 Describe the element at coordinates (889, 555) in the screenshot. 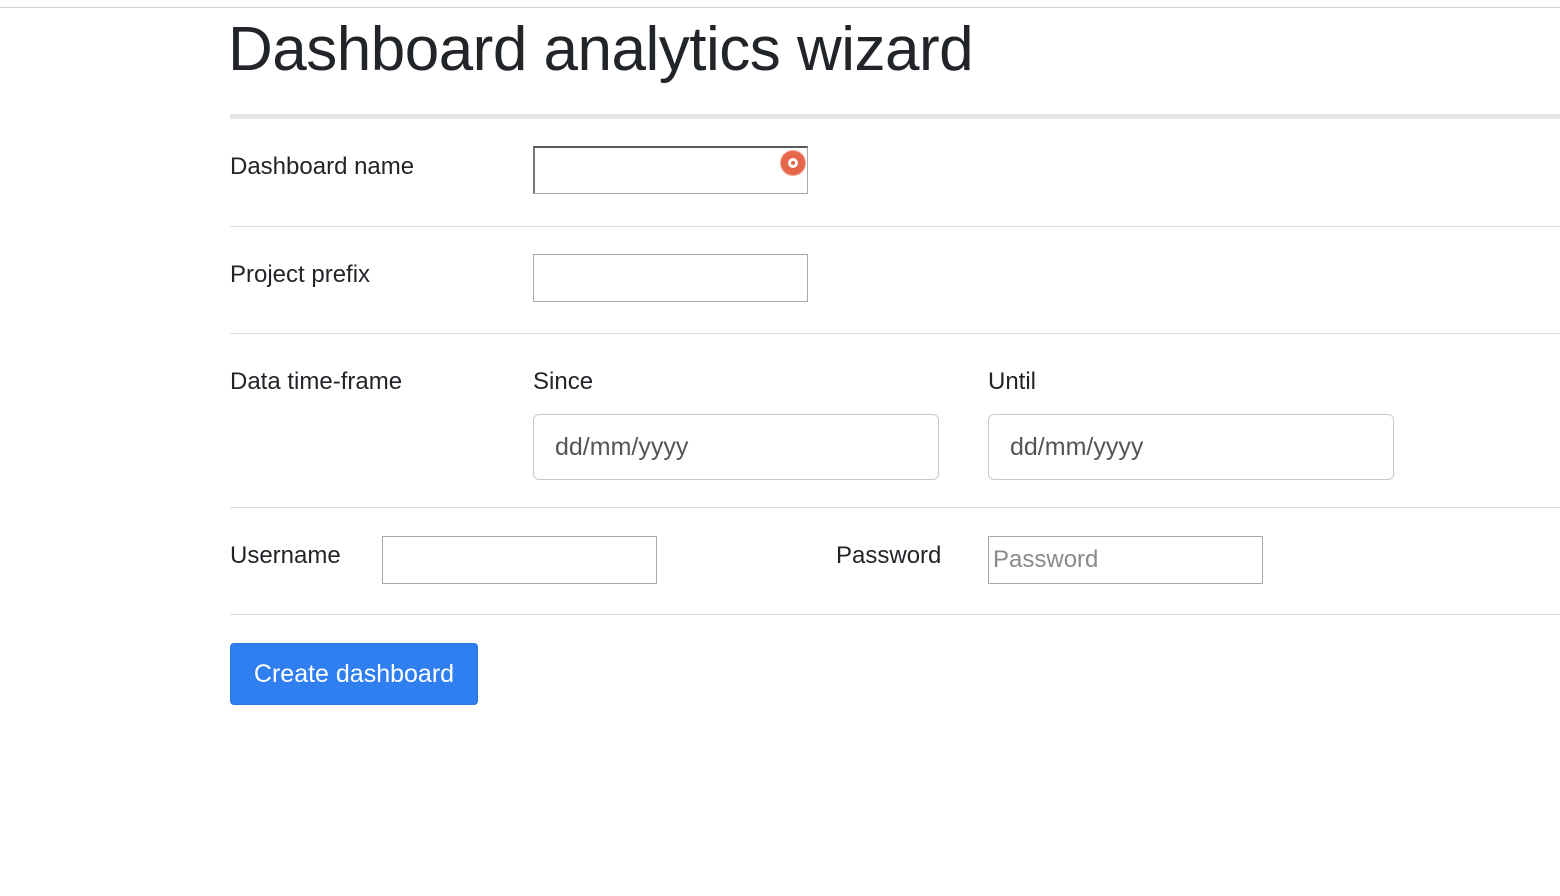

I see `password-label: Password` at that location.